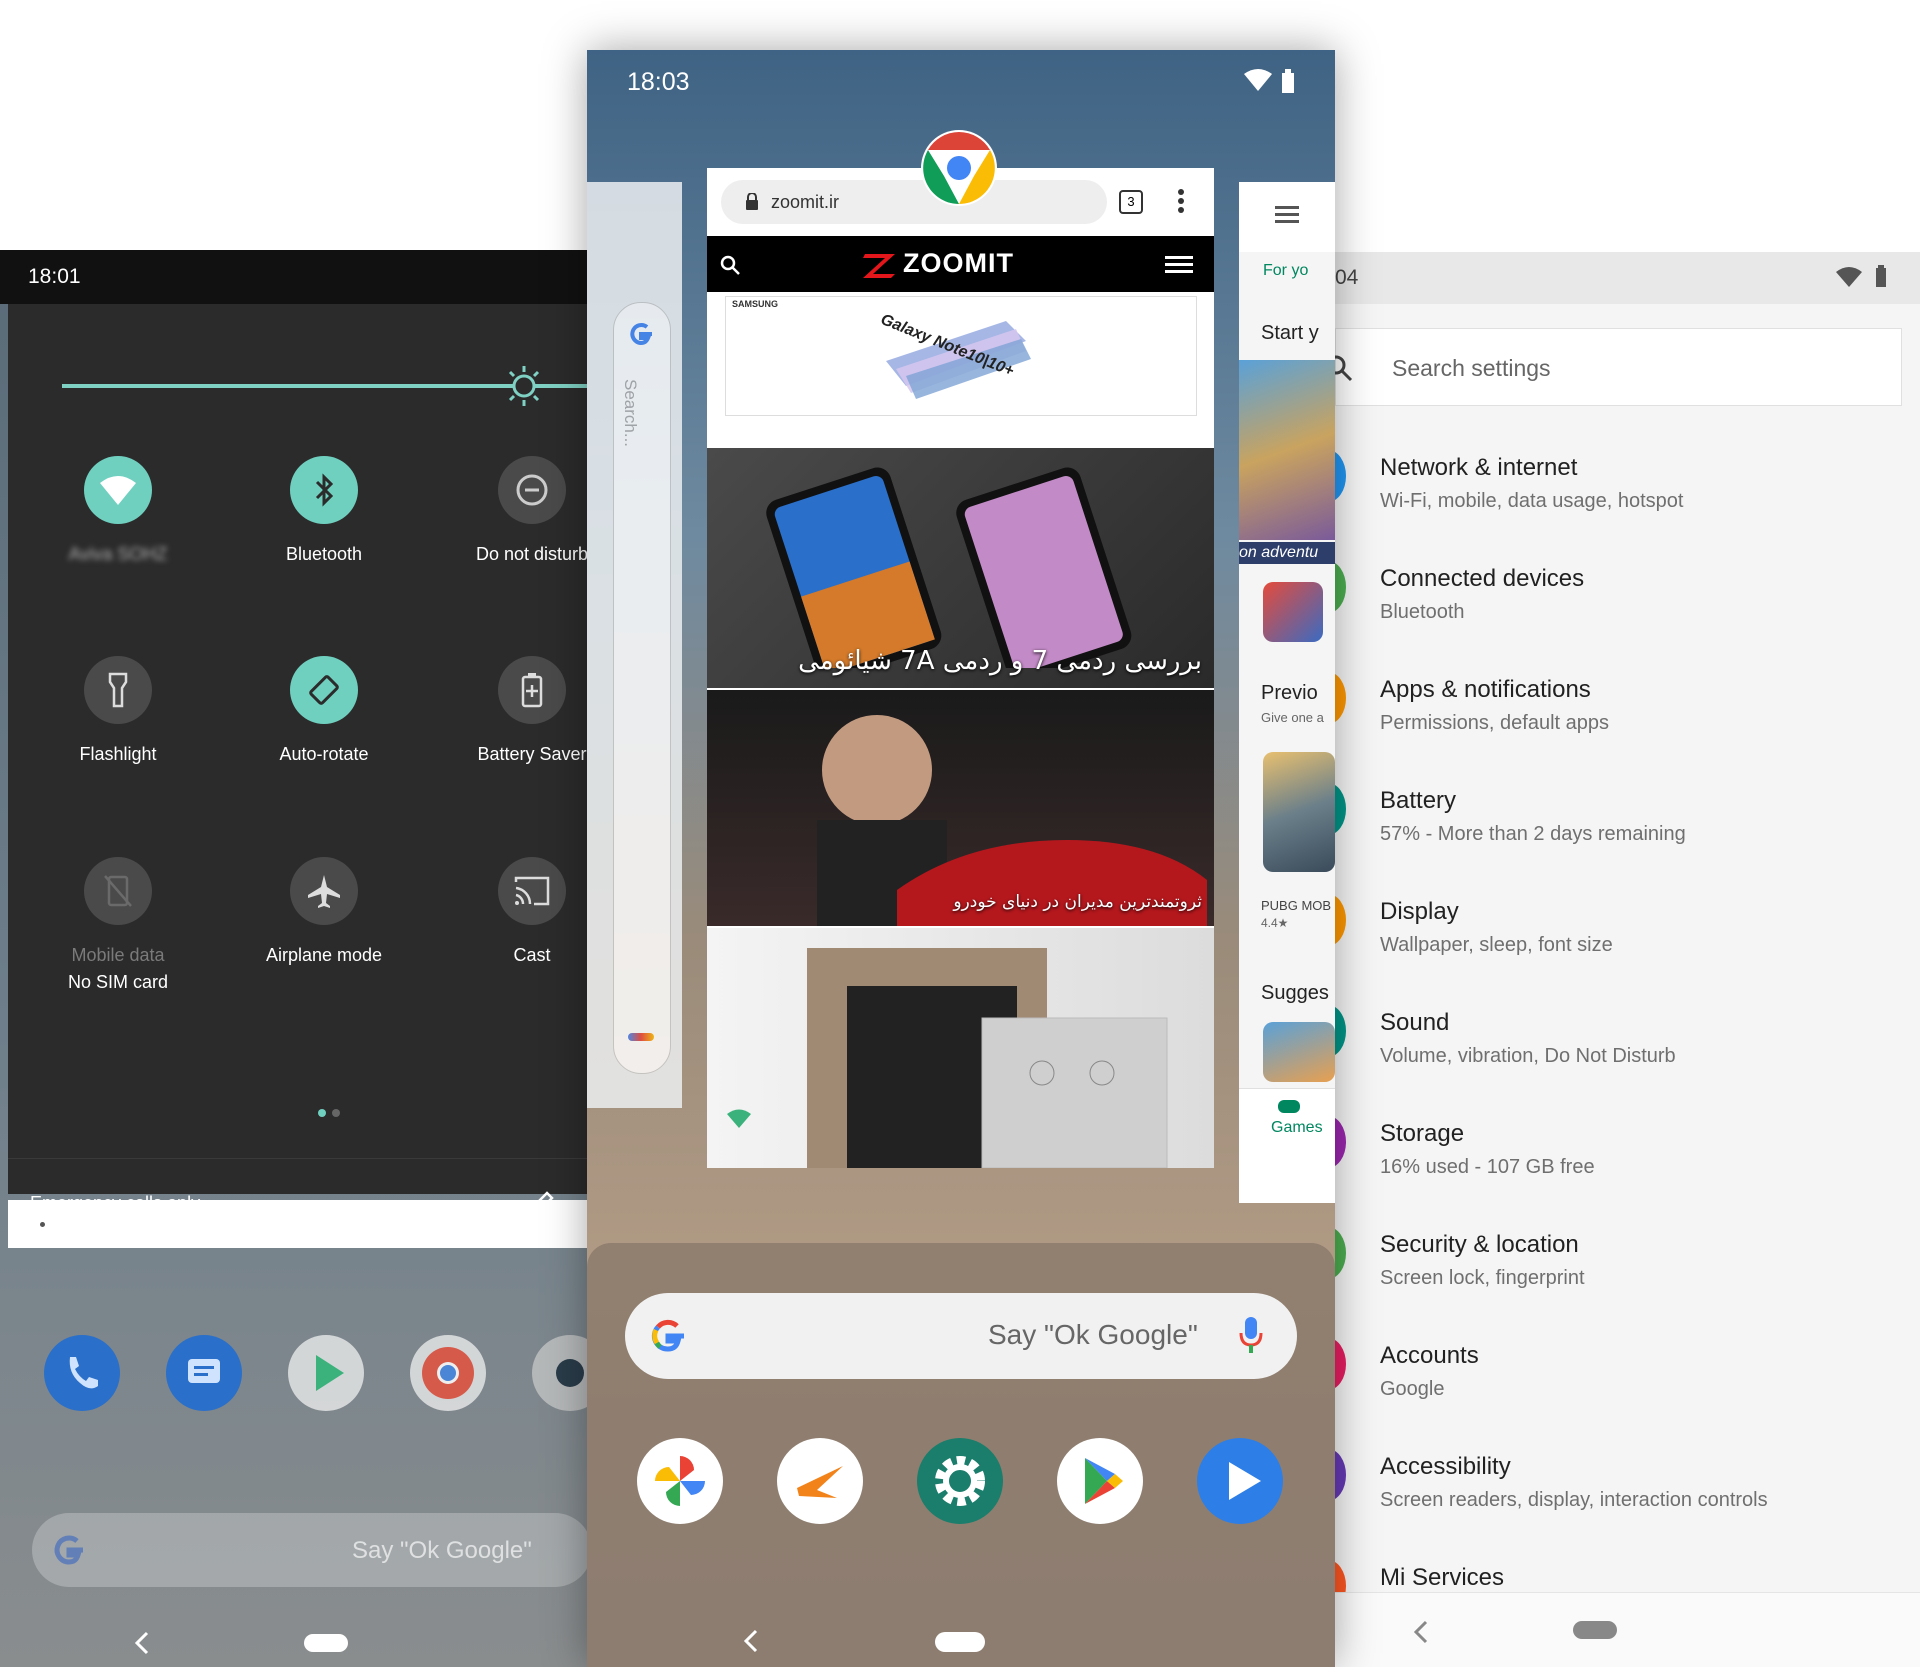  Describe the element at coordinates (1347, 277) in the screenshot. I see `right-status-time: 04` at that location.